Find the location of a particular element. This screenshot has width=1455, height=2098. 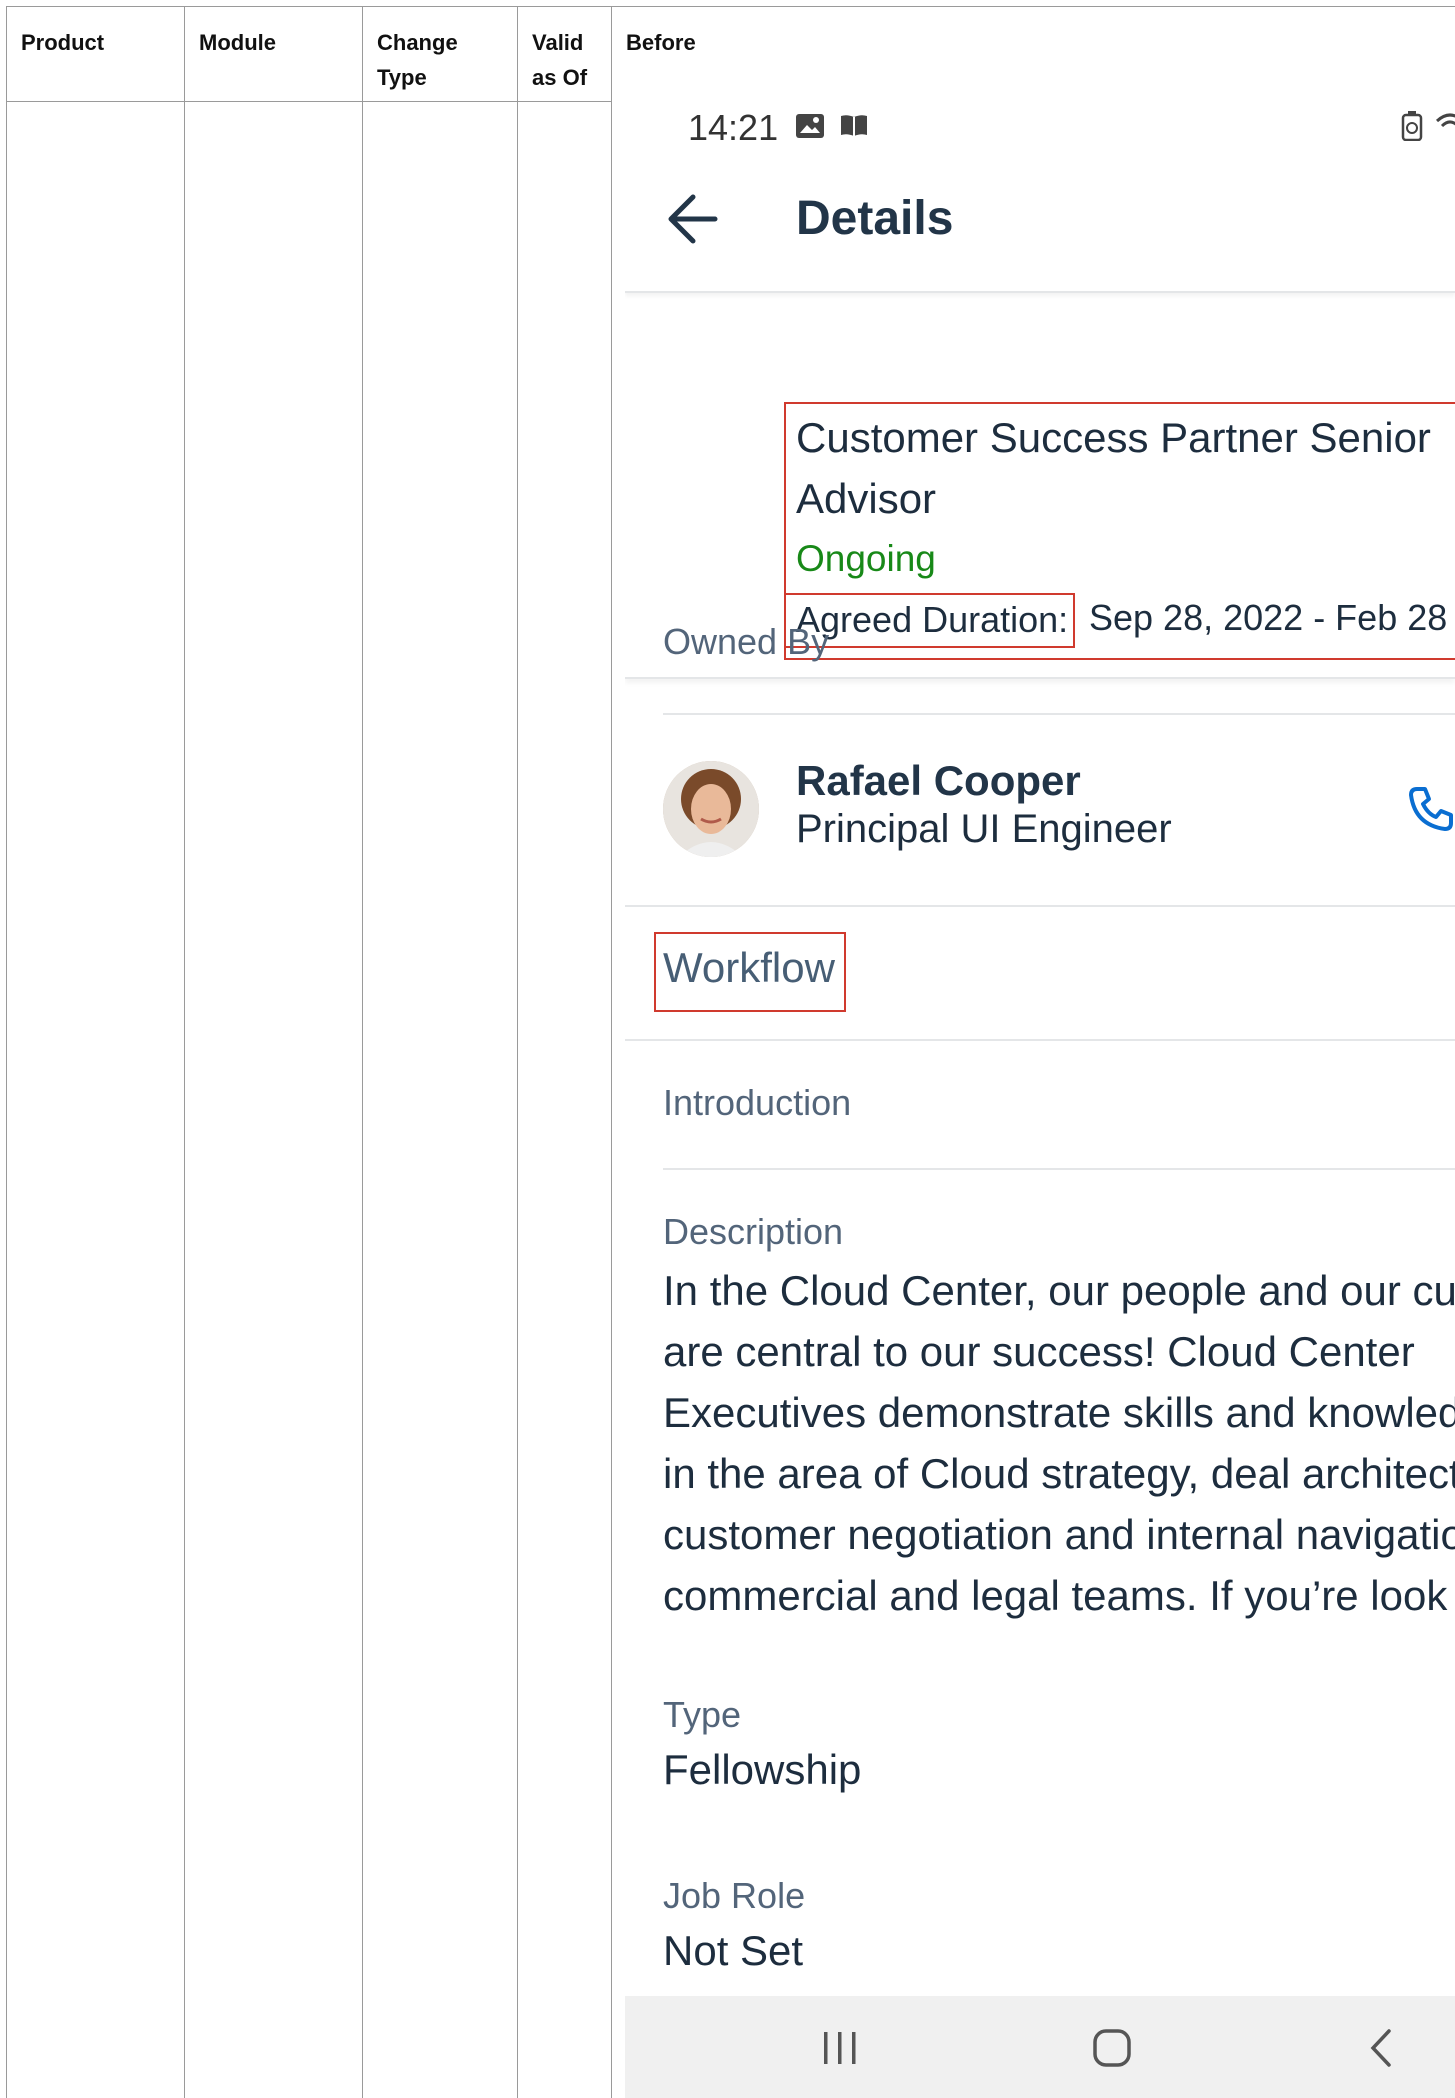

header-before: Before is located at coordinates (661, 42).